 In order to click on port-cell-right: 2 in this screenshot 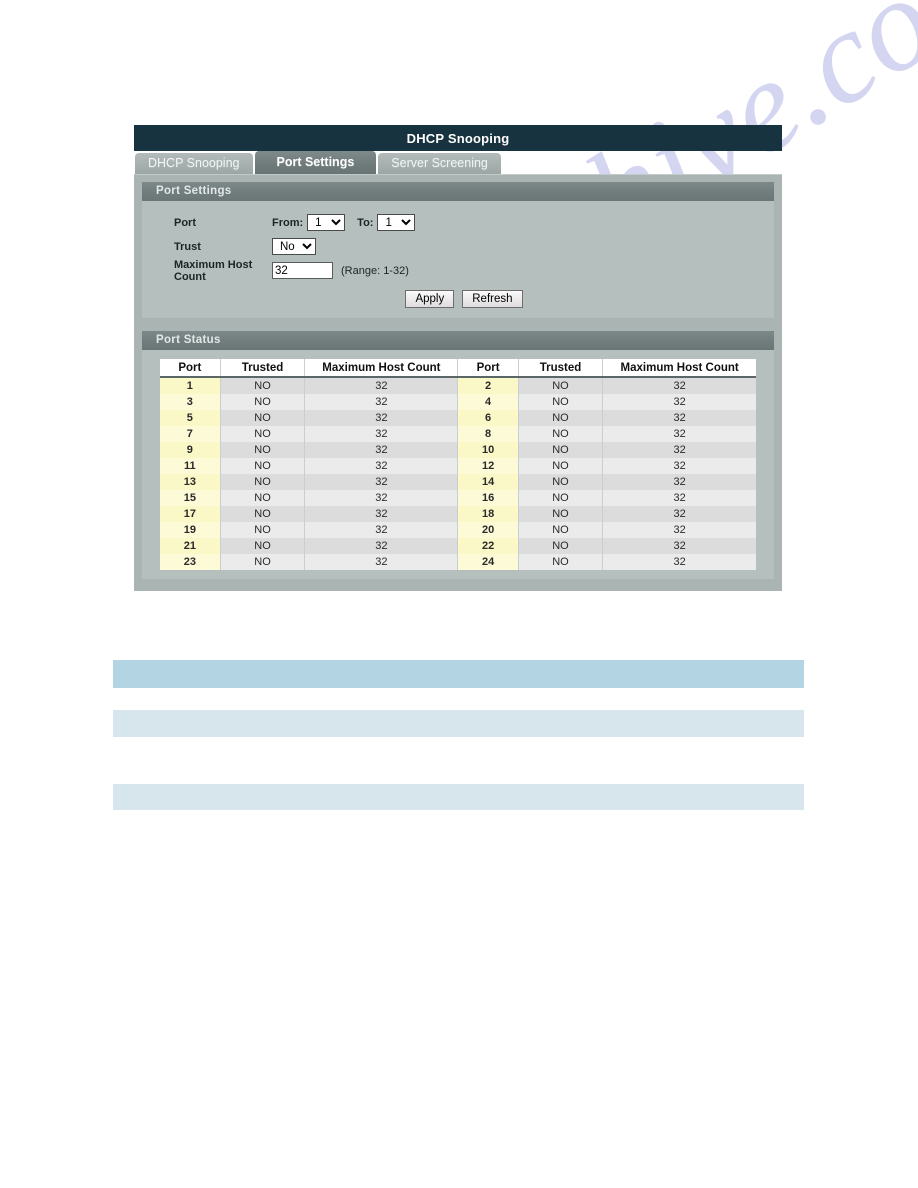, I will do `click(488, 385)`.